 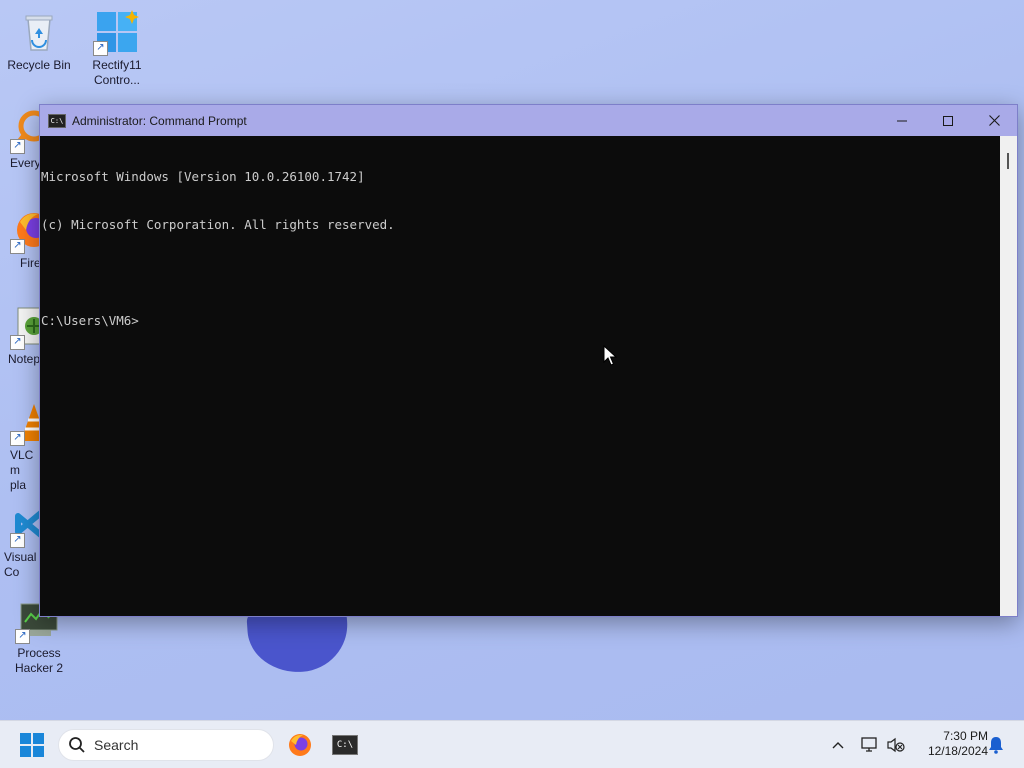 What do you see at coordinates (22, 470) in the screenshot?
I see `desktop-icon-label: VLC m pla` at bounding box center [22, 470].